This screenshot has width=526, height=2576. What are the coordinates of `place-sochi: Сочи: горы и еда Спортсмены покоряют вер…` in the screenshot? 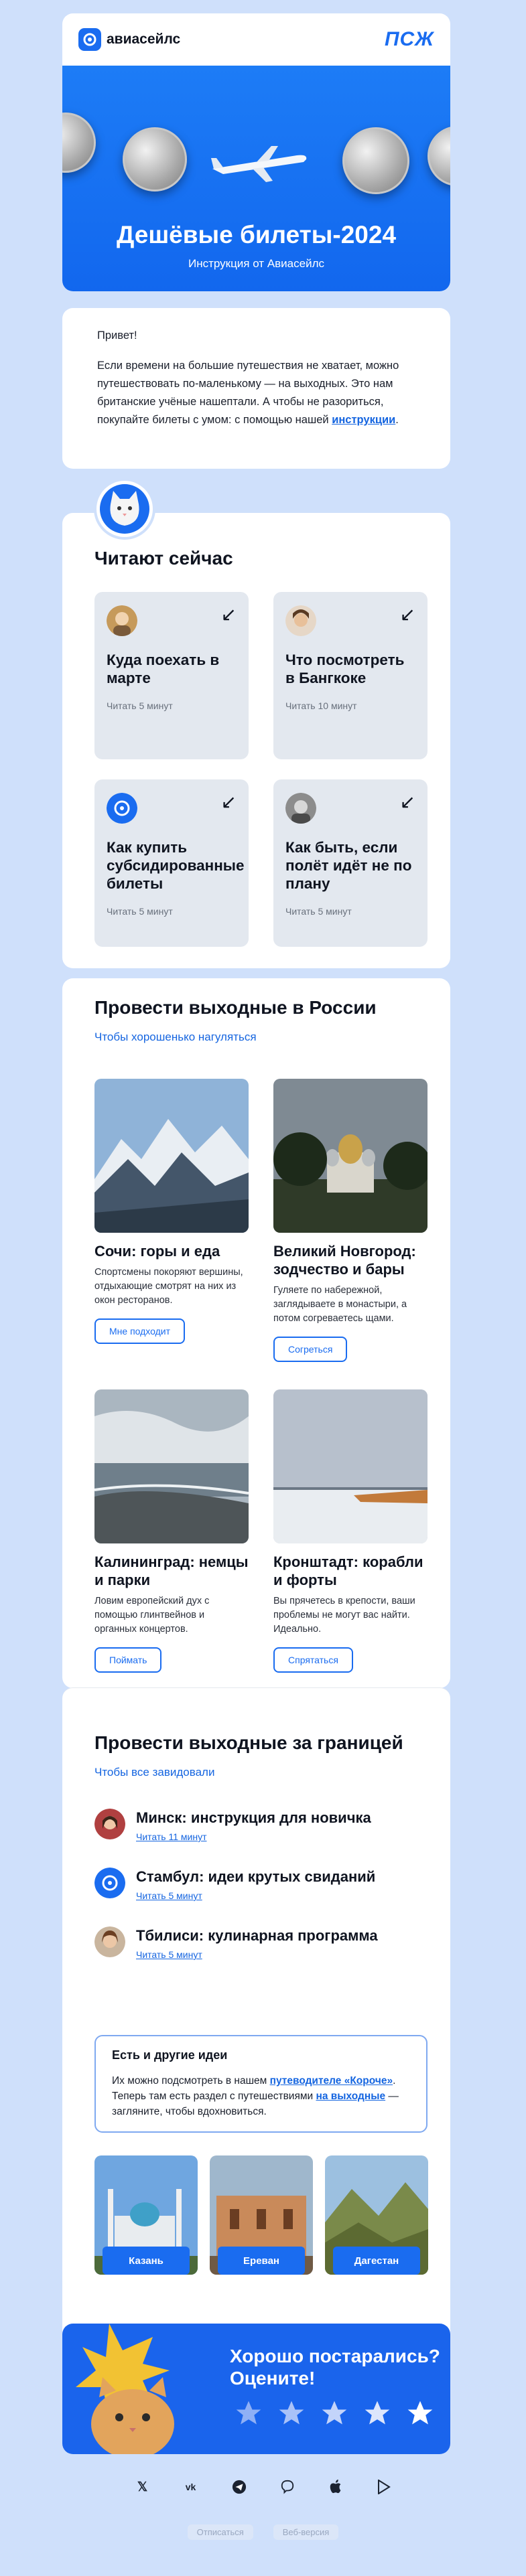 It's located at (171, 1211).